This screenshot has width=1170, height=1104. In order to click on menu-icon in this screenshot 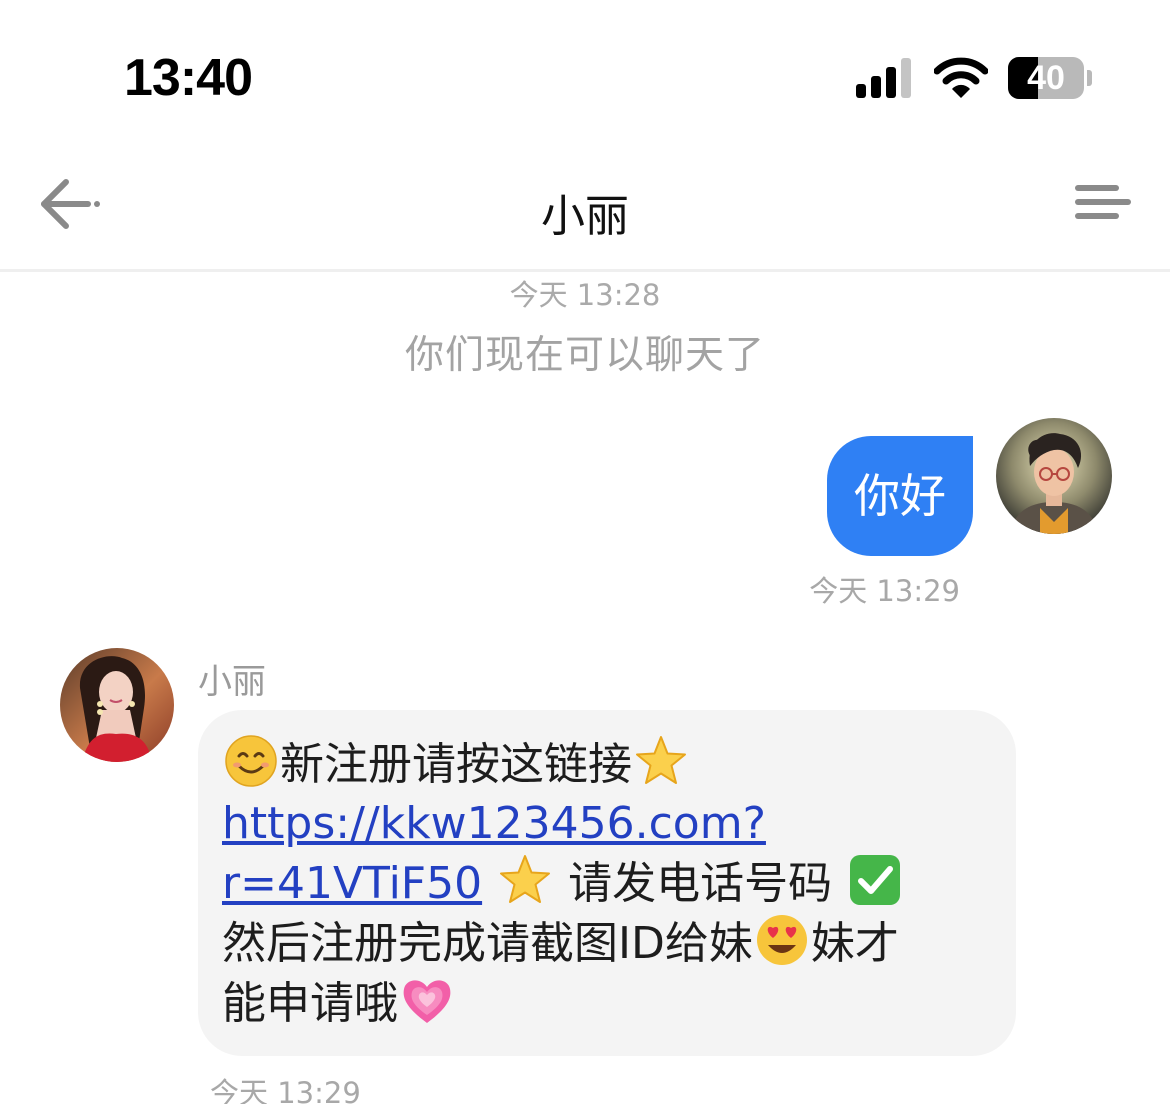, I will do `click(1103, 202)`.